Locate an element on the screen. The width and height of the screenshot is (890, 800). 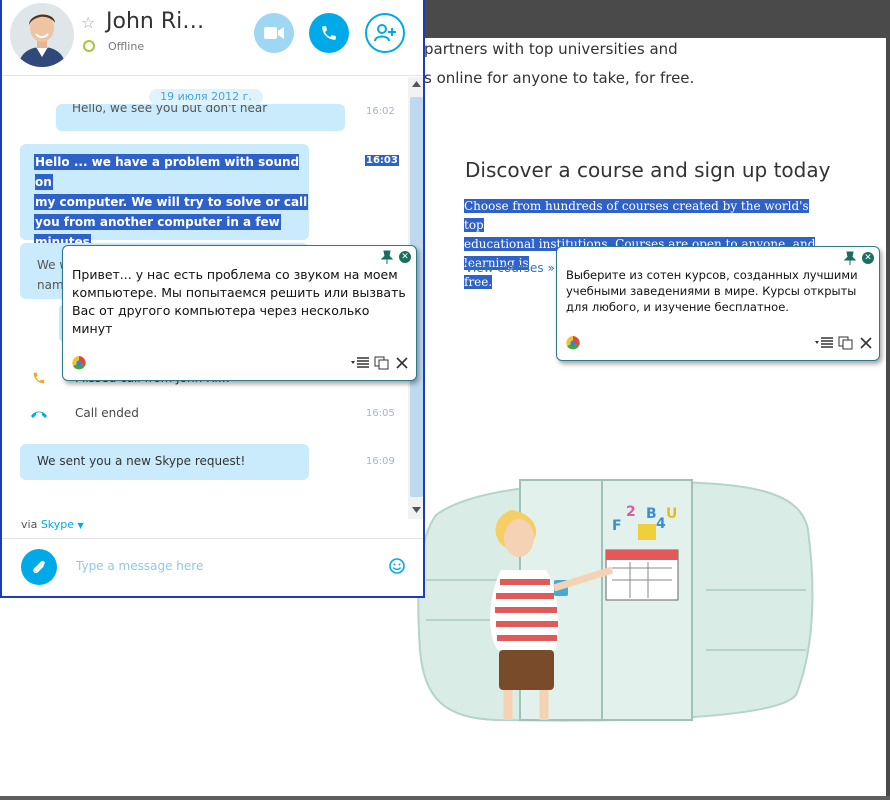
translation-line: минут is located at coordinates (92, 328).